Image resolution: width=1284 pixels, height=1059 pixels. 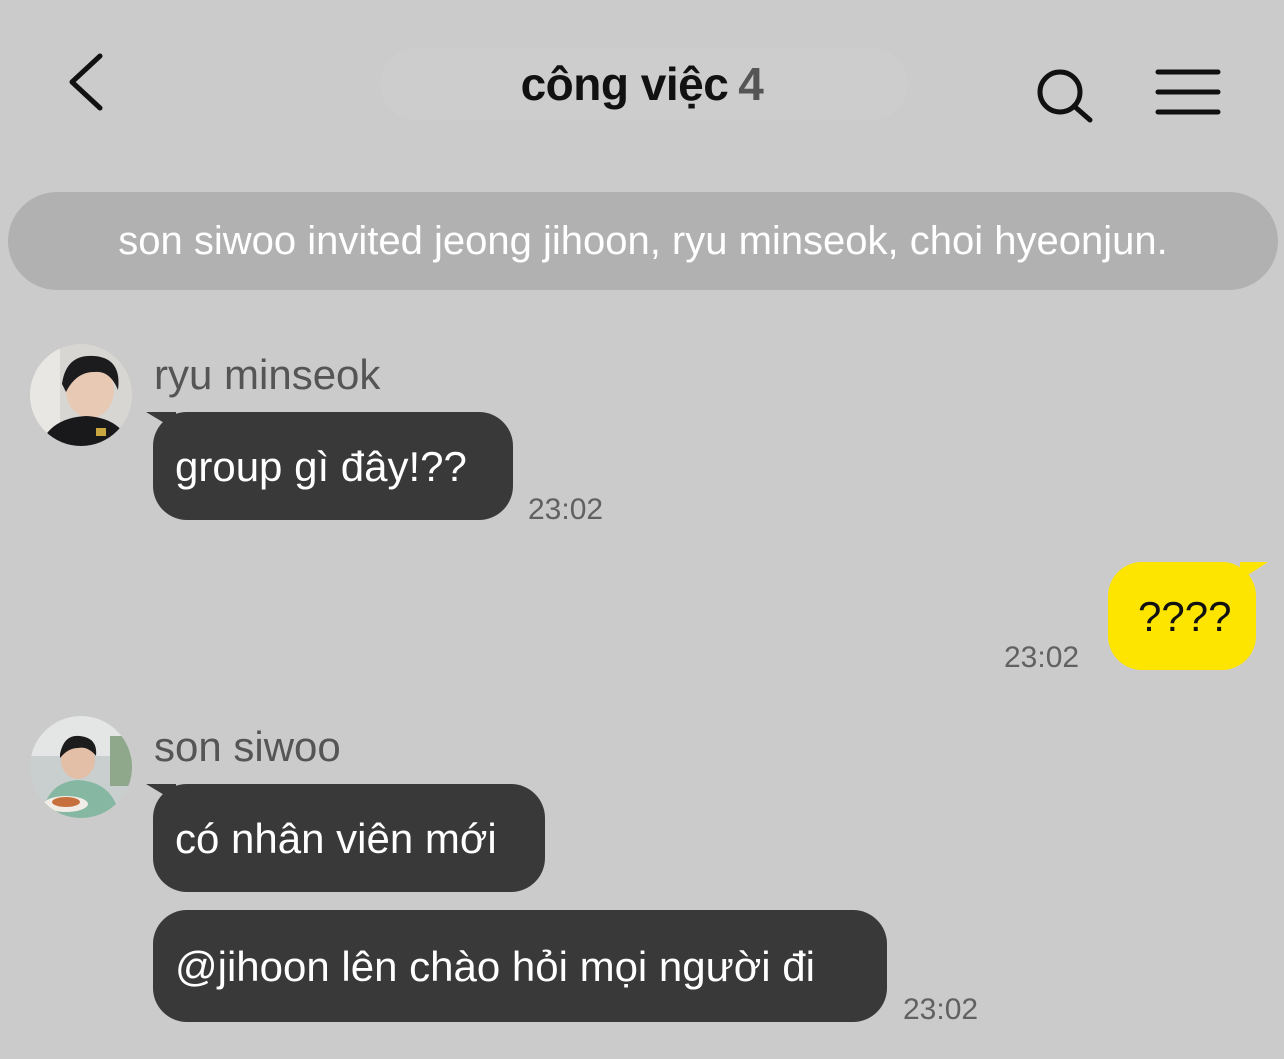 I want to click on menu-button, so click(x=1188, y=92).